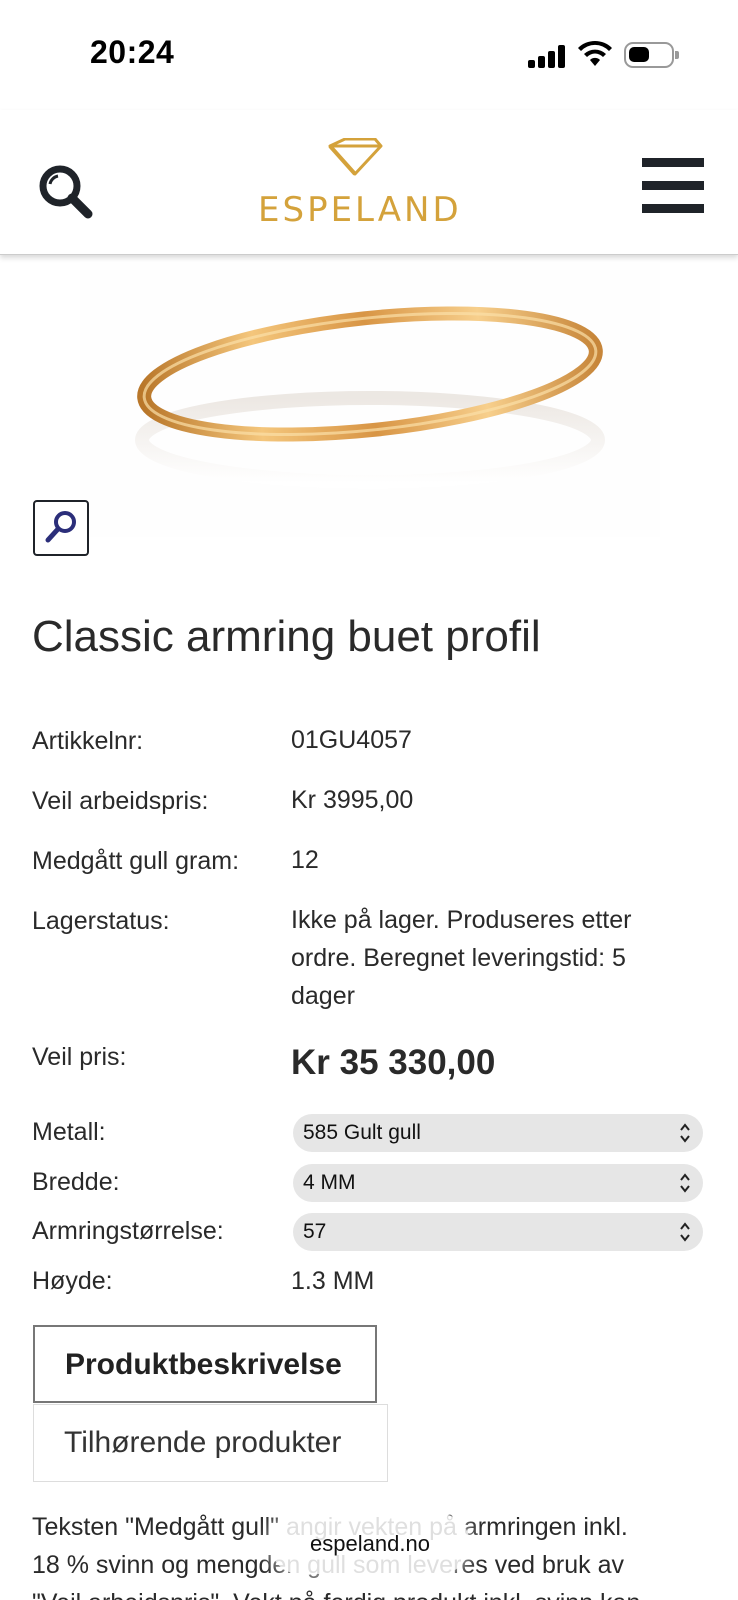 The image size is (738, 1600). Describe the element at coordinates (673, 162) in the screenshot. I see `menu-icon` at that location.